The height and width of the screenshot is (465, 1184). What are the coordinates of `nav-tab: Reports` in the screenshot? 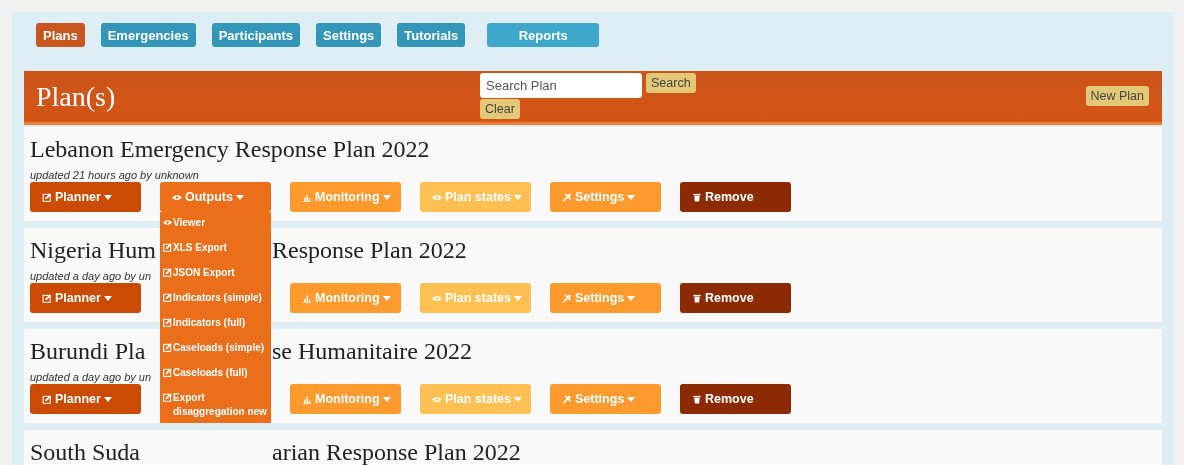 It's located at (543, 35).